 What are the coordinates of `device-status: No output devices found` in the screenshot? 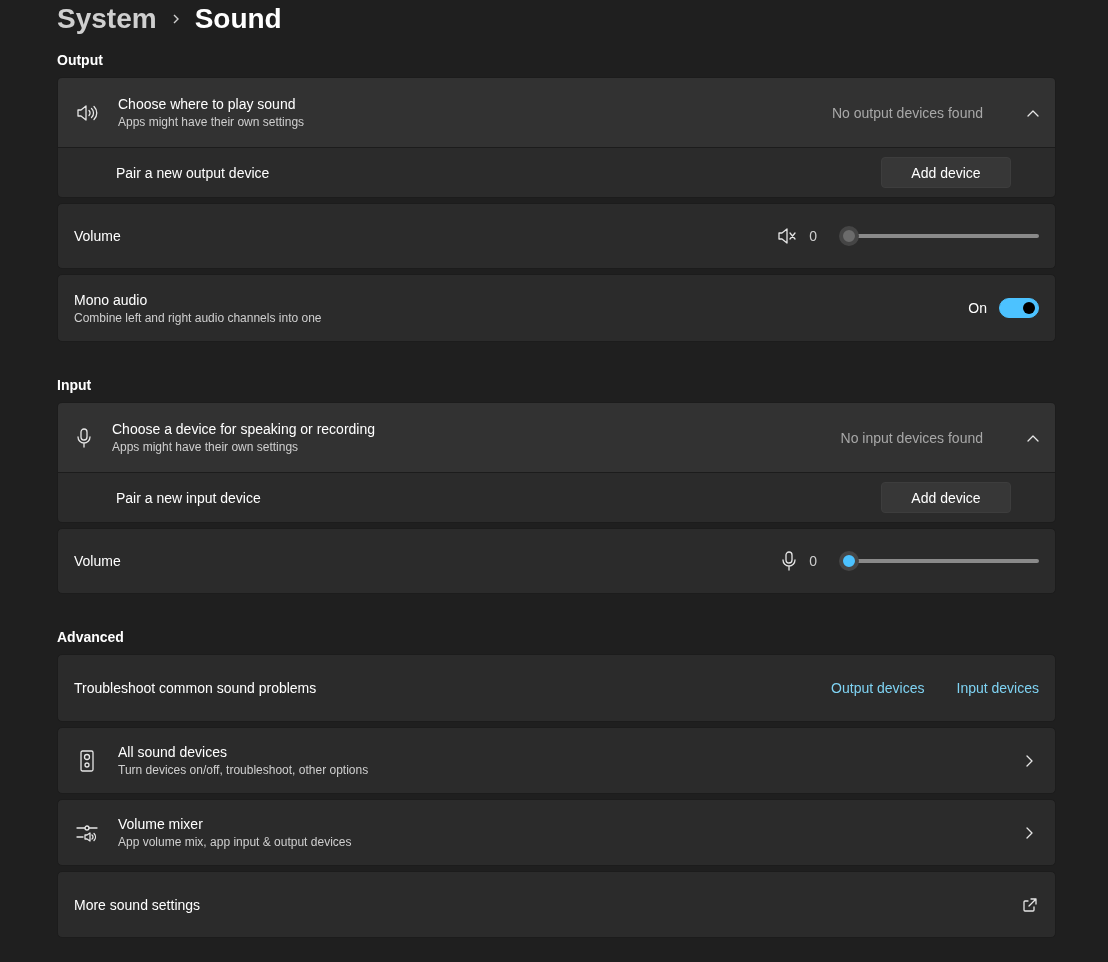 It's located at (907, 112).